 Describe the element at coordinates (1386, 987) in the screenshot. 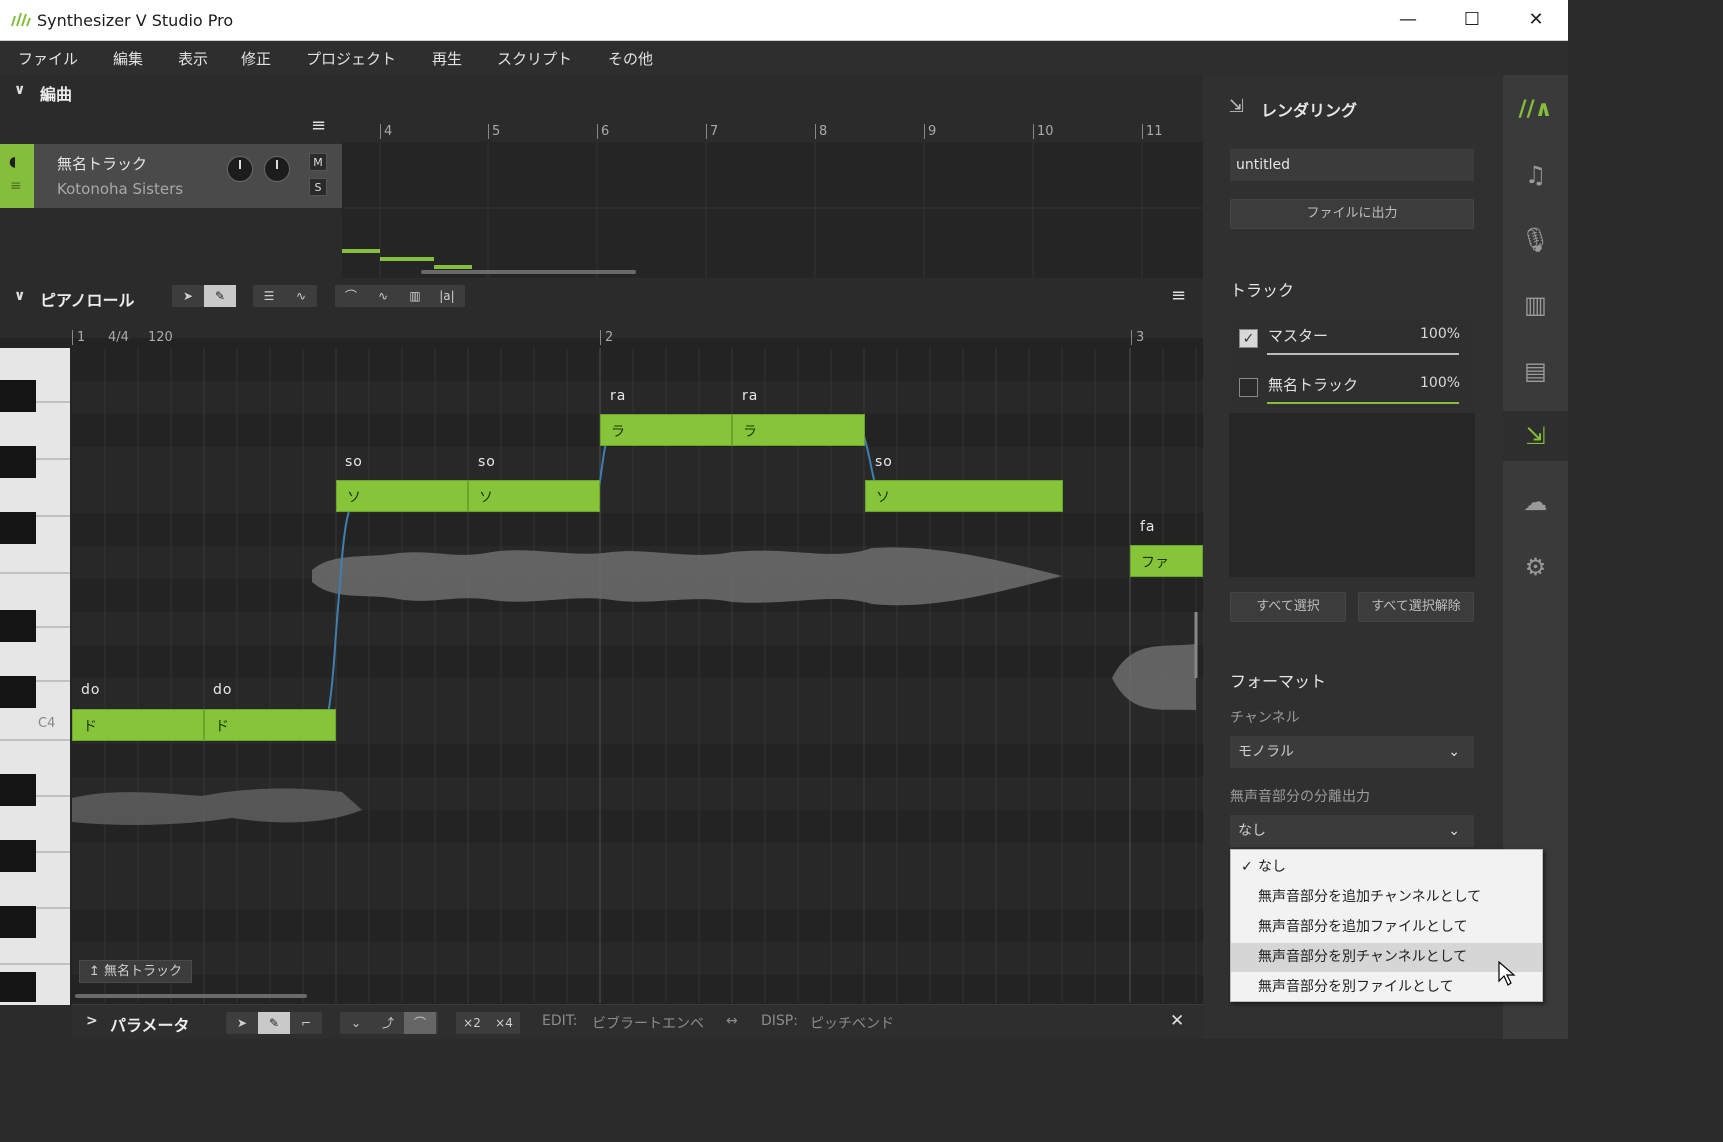

I see `dropdown-option: 無声音部分を別ファイルとして` at that location.